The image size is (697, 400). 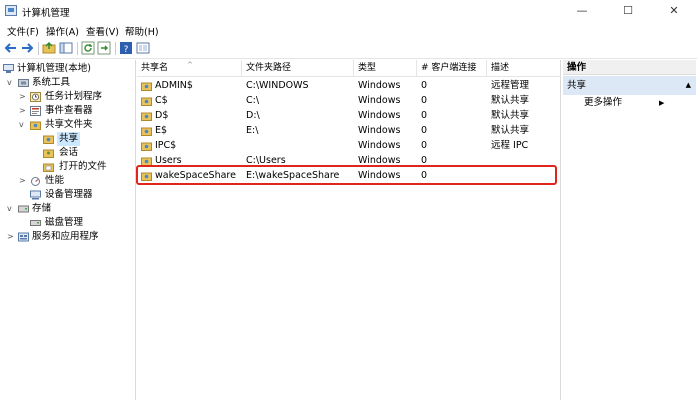 What do you see at coordinates (88, 48) in the screenshot?
I see `refresh-icon` at bounding box center [88, 48].